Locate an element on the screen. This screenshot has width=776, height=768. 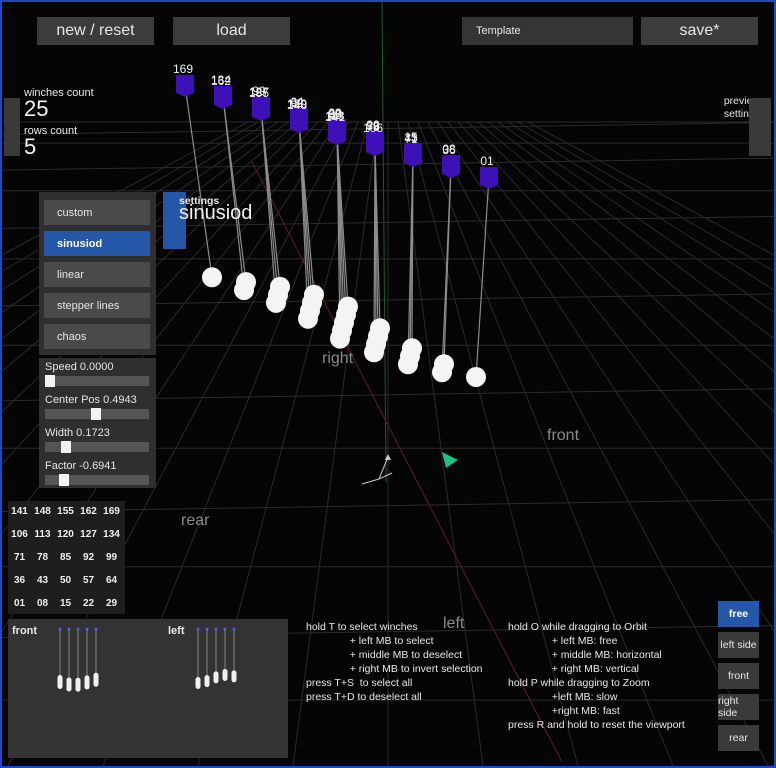
grid-cell: 92 is located at coordinates (88, 557).